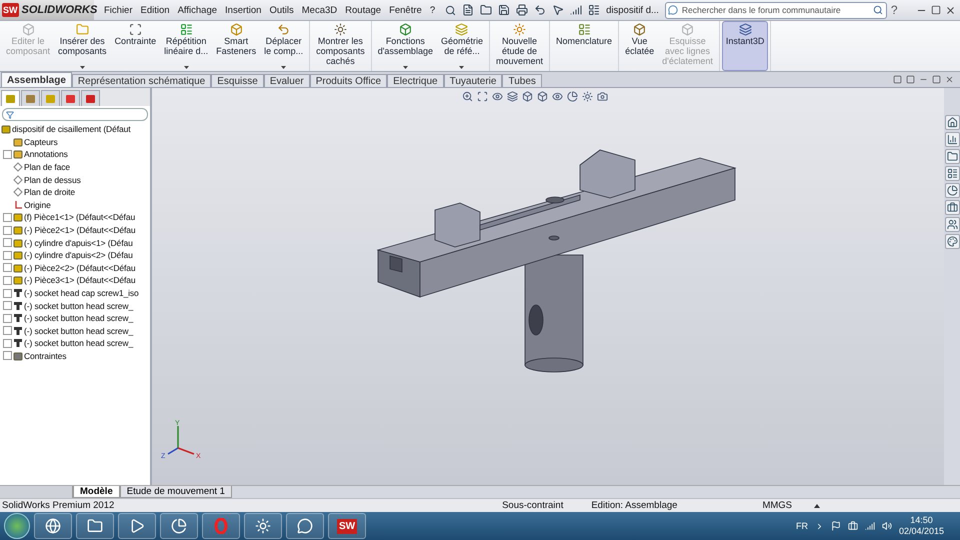 The width and height of the screenshot is (960, 540). I want to click on speaker-icon, so click(887, 526).